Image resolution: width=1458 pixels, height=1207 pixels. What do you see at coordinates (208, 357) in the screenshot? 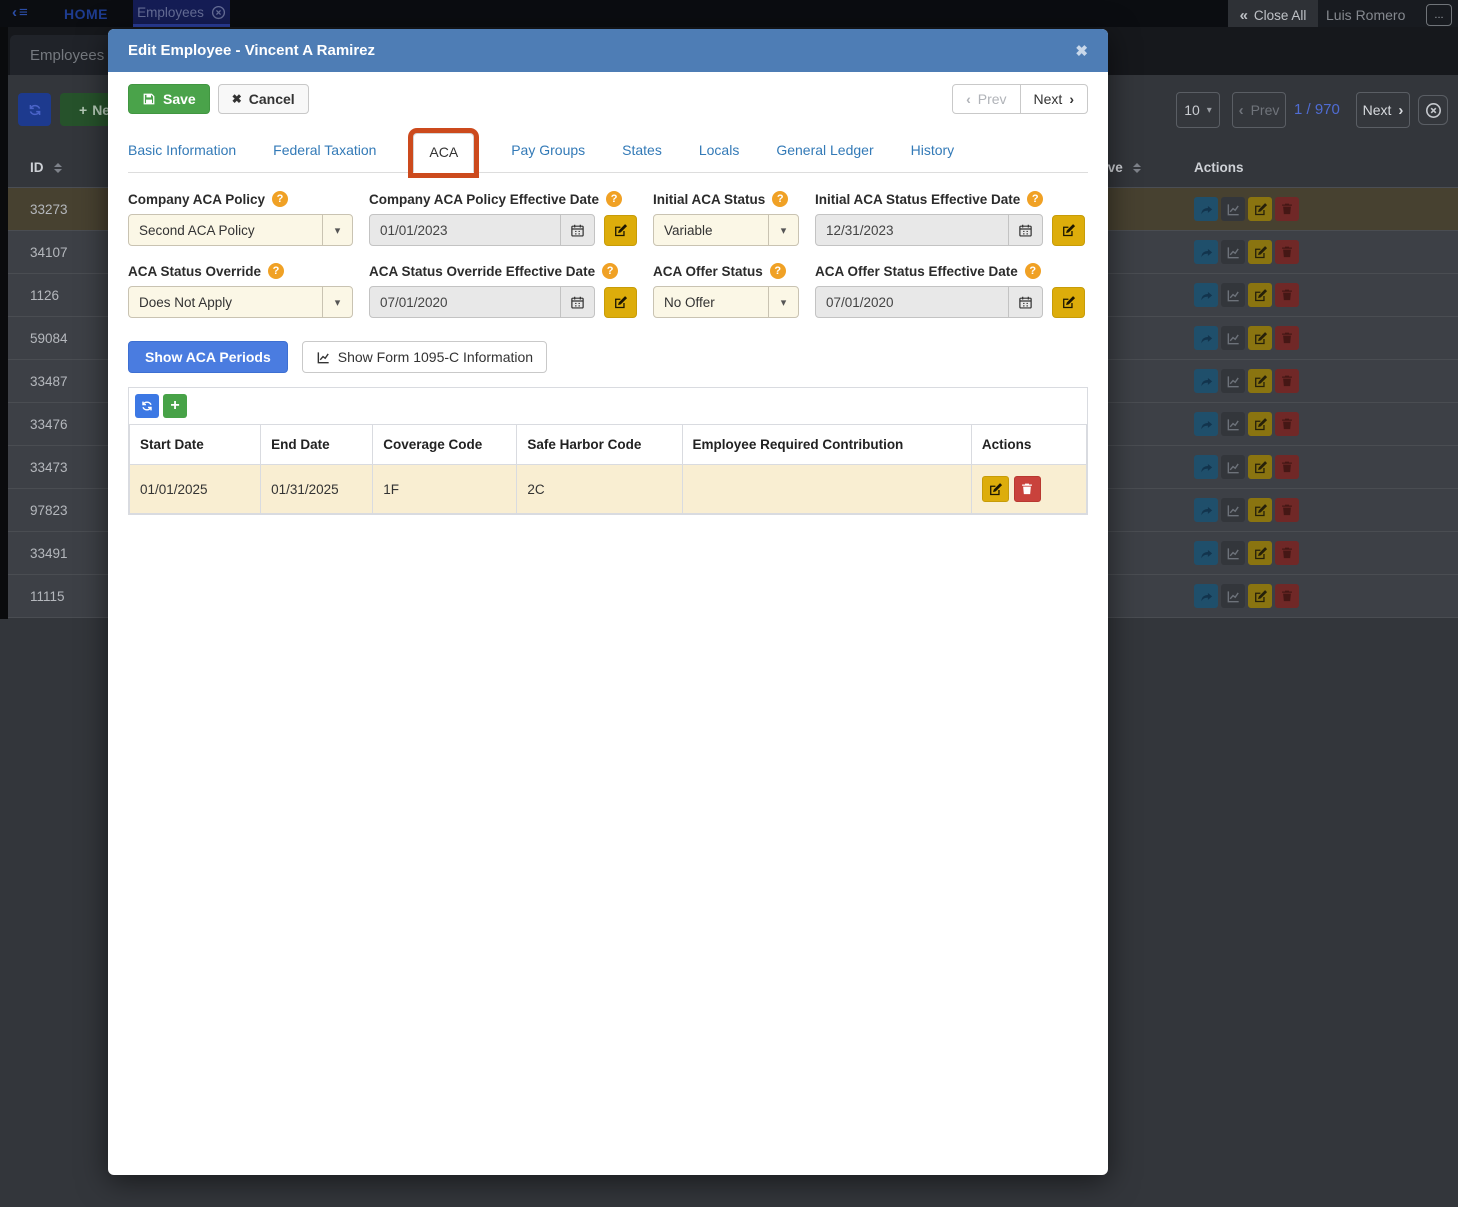
I see `show-aca-periods-button: Show ACA Periods` at bounding box center [208, 357].